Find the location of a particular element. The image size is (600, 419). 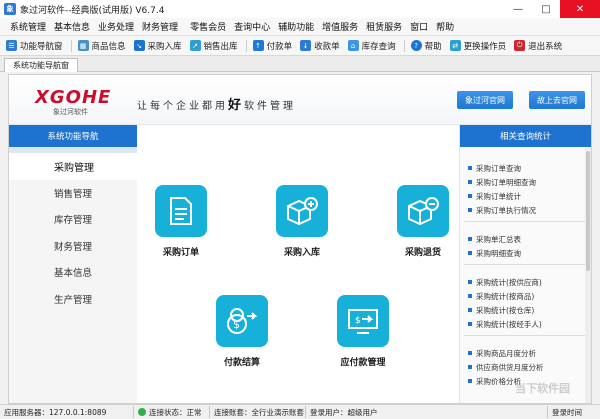

menu-query: 查询中心 is located at coordinates (252, 26).